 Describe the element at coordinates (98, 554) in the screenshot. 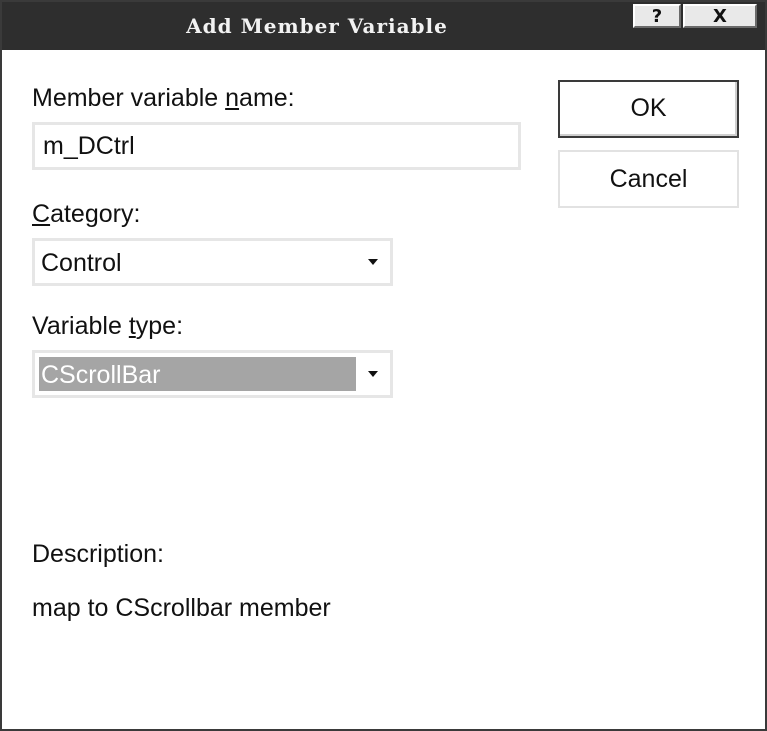

I see `description-label: Description:` at that location.